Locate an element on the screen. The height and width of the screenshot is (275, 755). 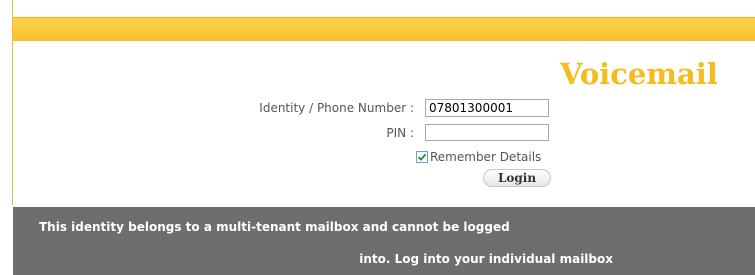
identity-input is located at coordinates (487, 108).